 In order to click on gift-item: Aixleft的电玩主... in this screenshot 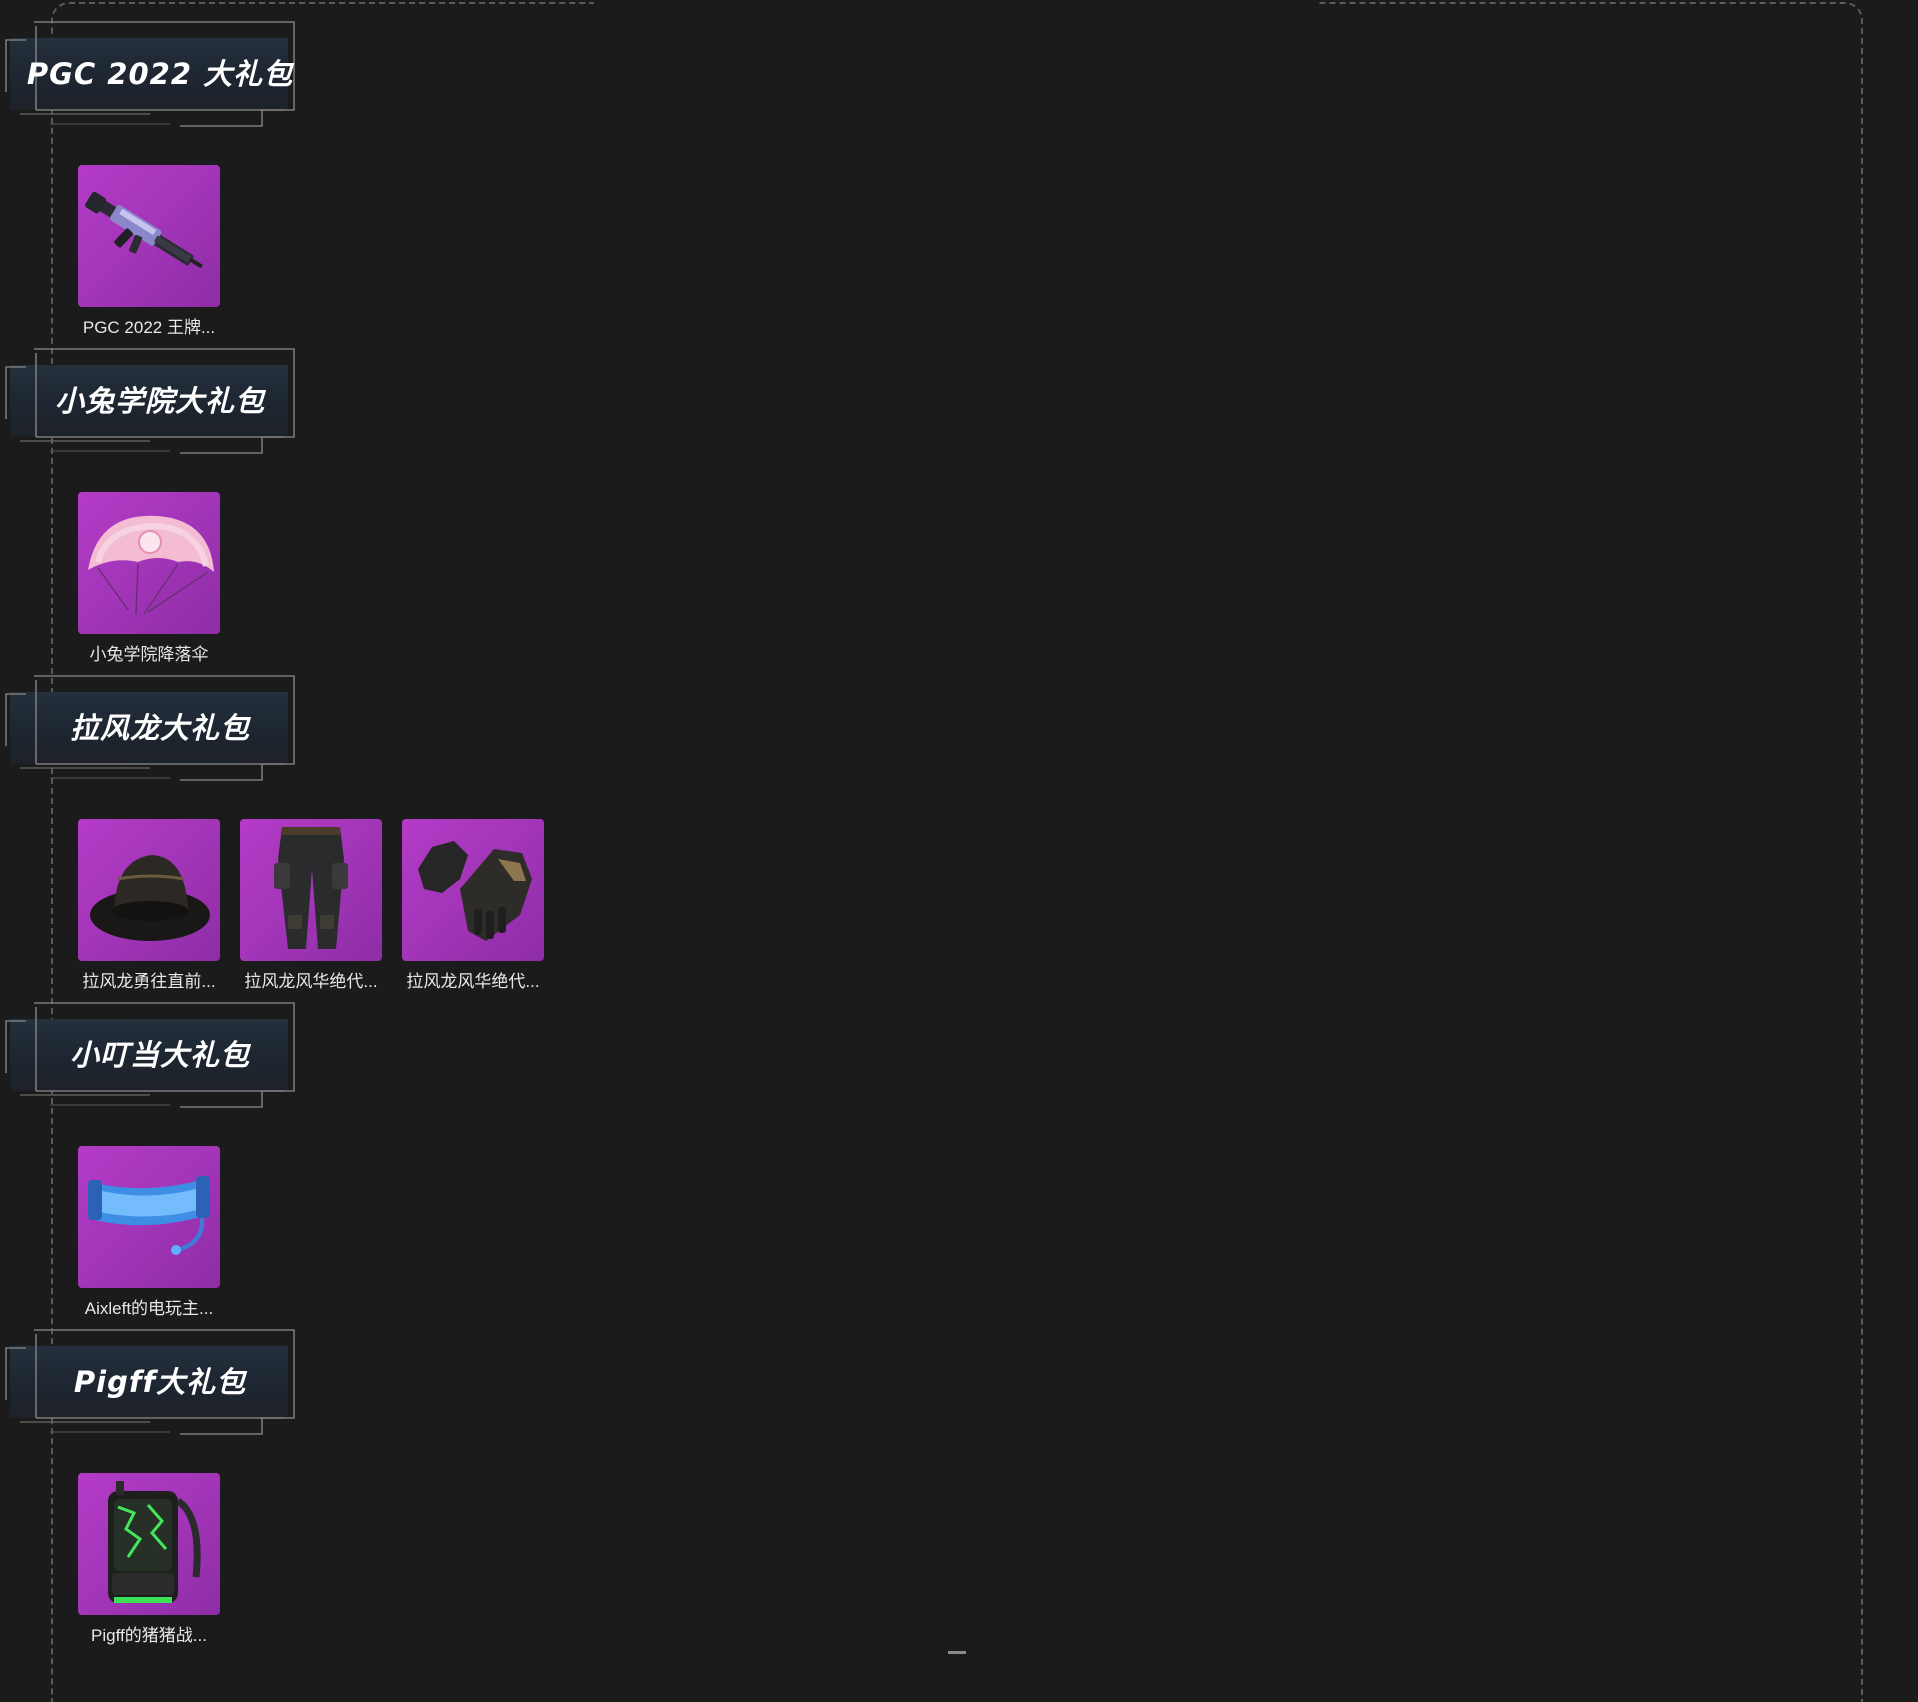, I will do `click(149, 1232)`.